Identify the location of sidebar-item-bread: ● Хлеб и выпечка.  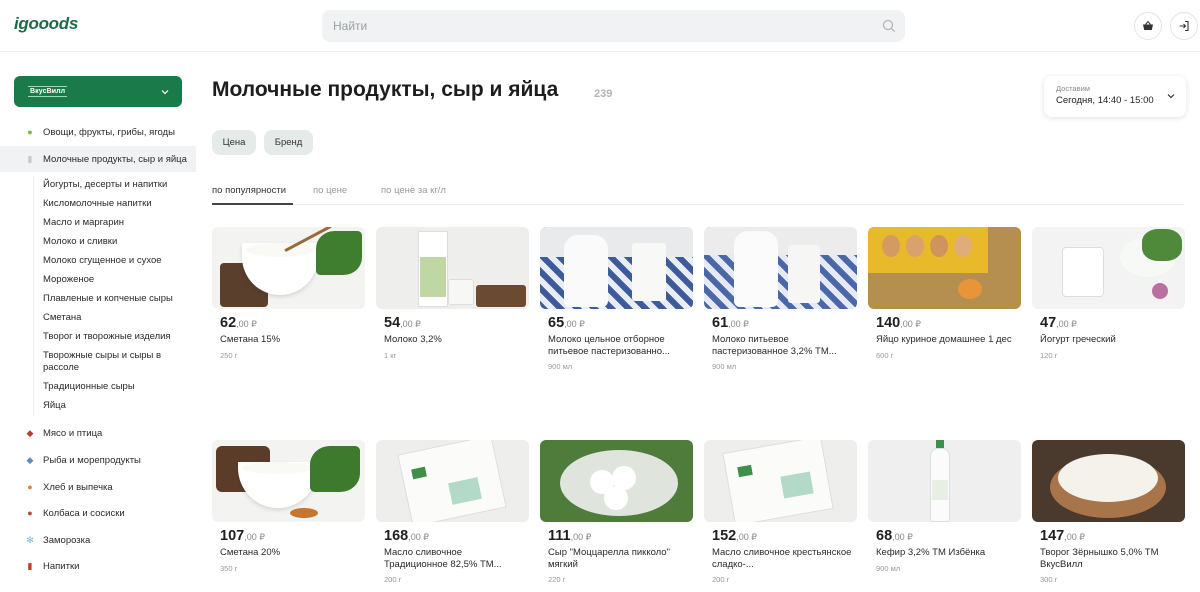
(98, 487).